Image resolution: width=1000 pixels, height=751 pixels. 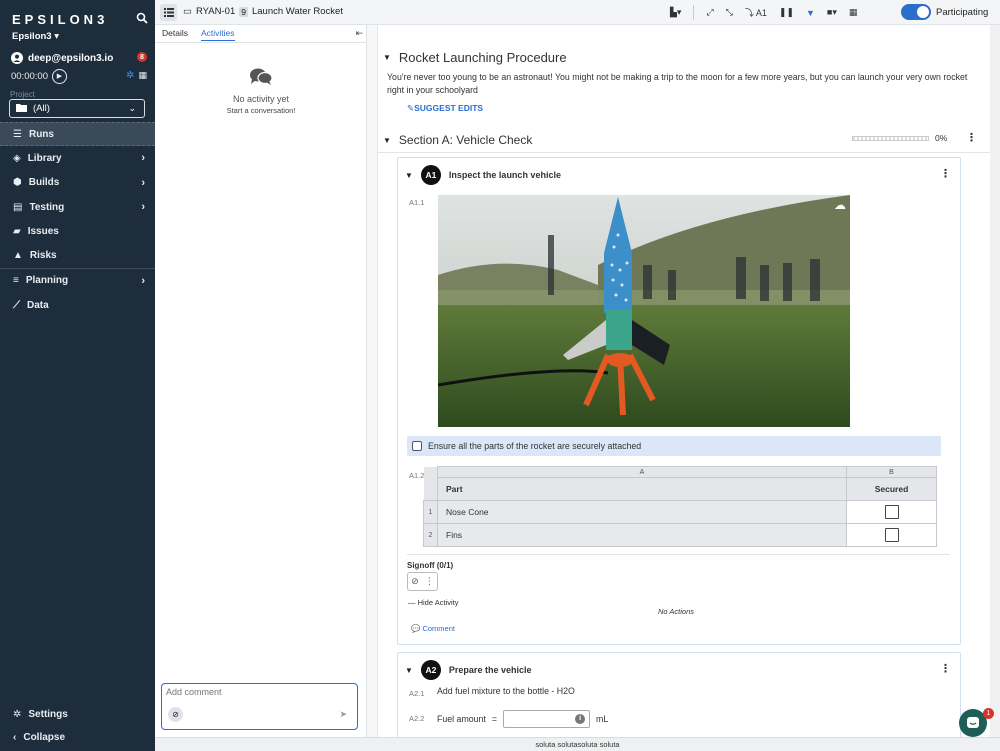 What do you see at coordinates (59, 76) in the screenshot?
I see `play-icon: ▶` at bounding box center [59, 76].